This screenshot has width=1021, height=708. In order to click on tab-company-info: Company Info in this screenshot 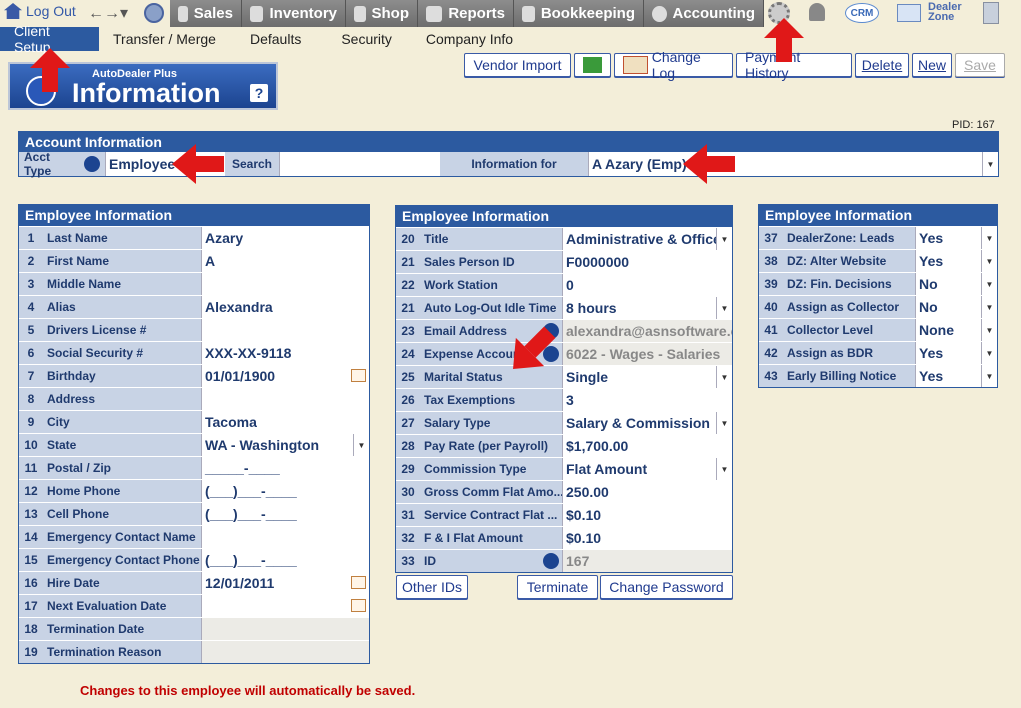, I will do `click(466, 39)`.